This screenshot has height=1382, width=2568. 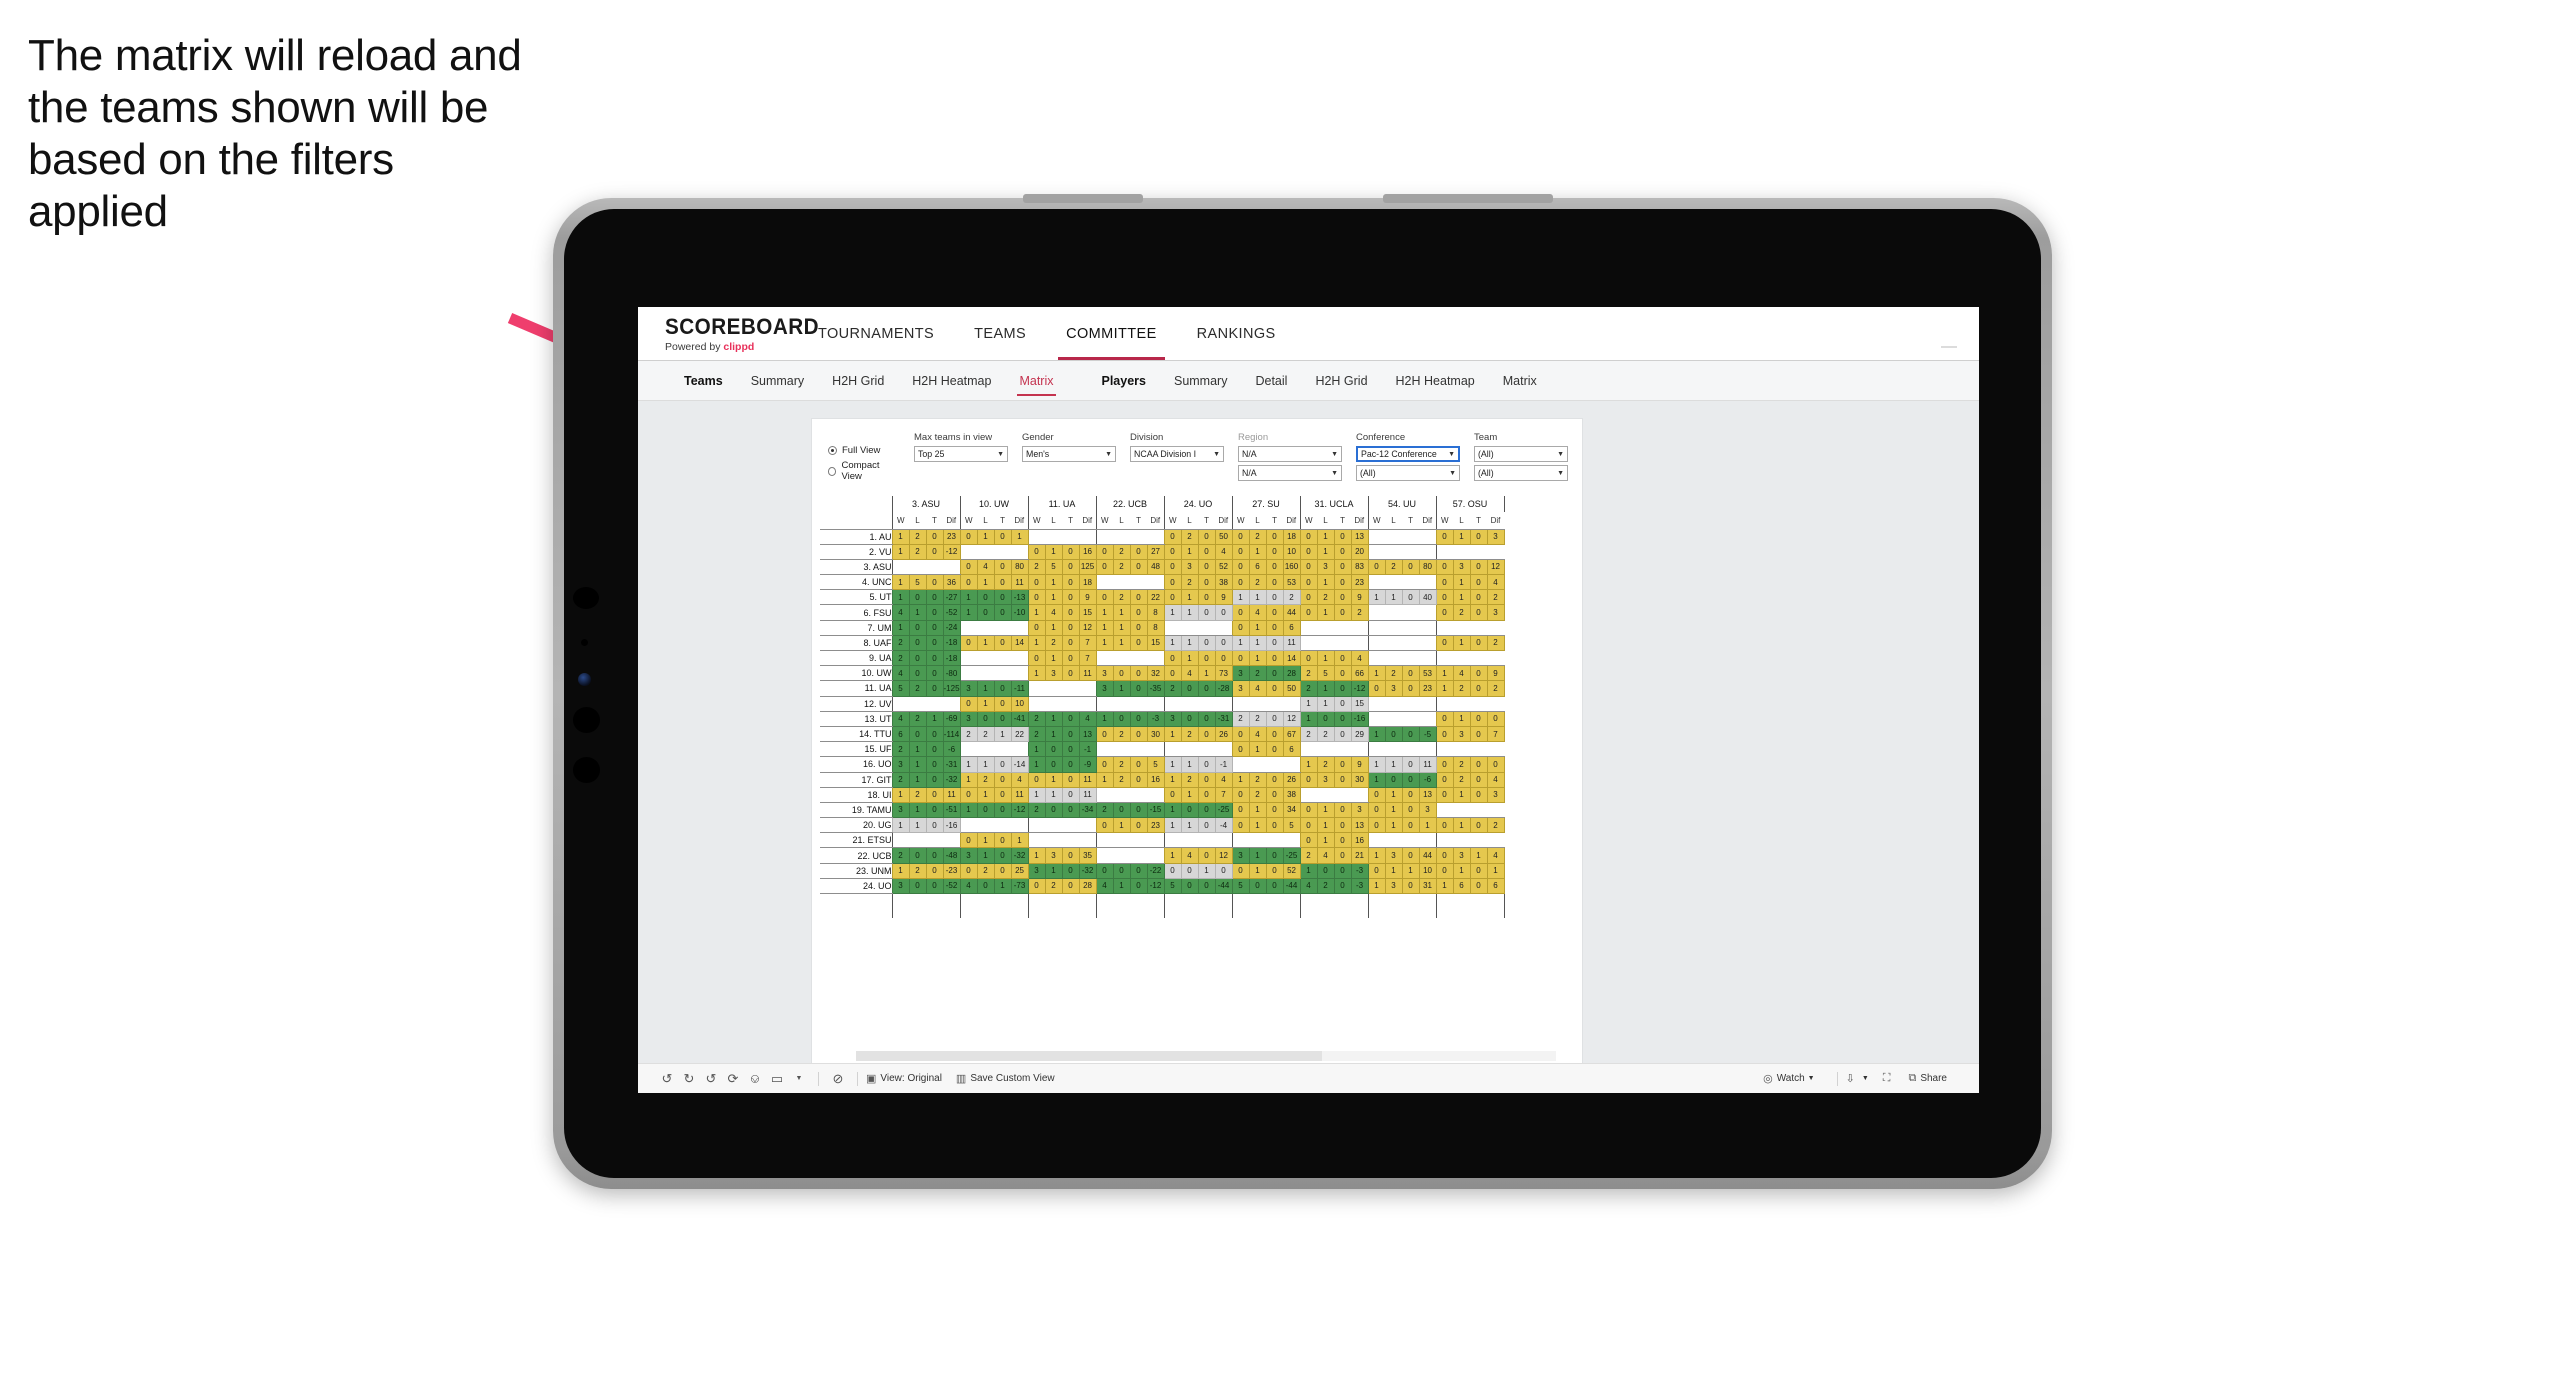 I want to click on matrix-cell: 23, so click(x=1155, y=825).